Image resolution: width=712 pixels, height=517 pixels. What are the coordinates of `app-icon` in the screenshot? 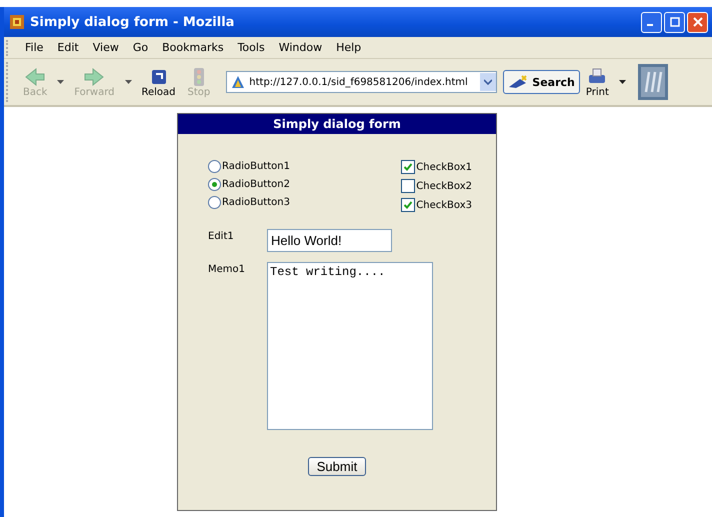 It's located at (17, 22).